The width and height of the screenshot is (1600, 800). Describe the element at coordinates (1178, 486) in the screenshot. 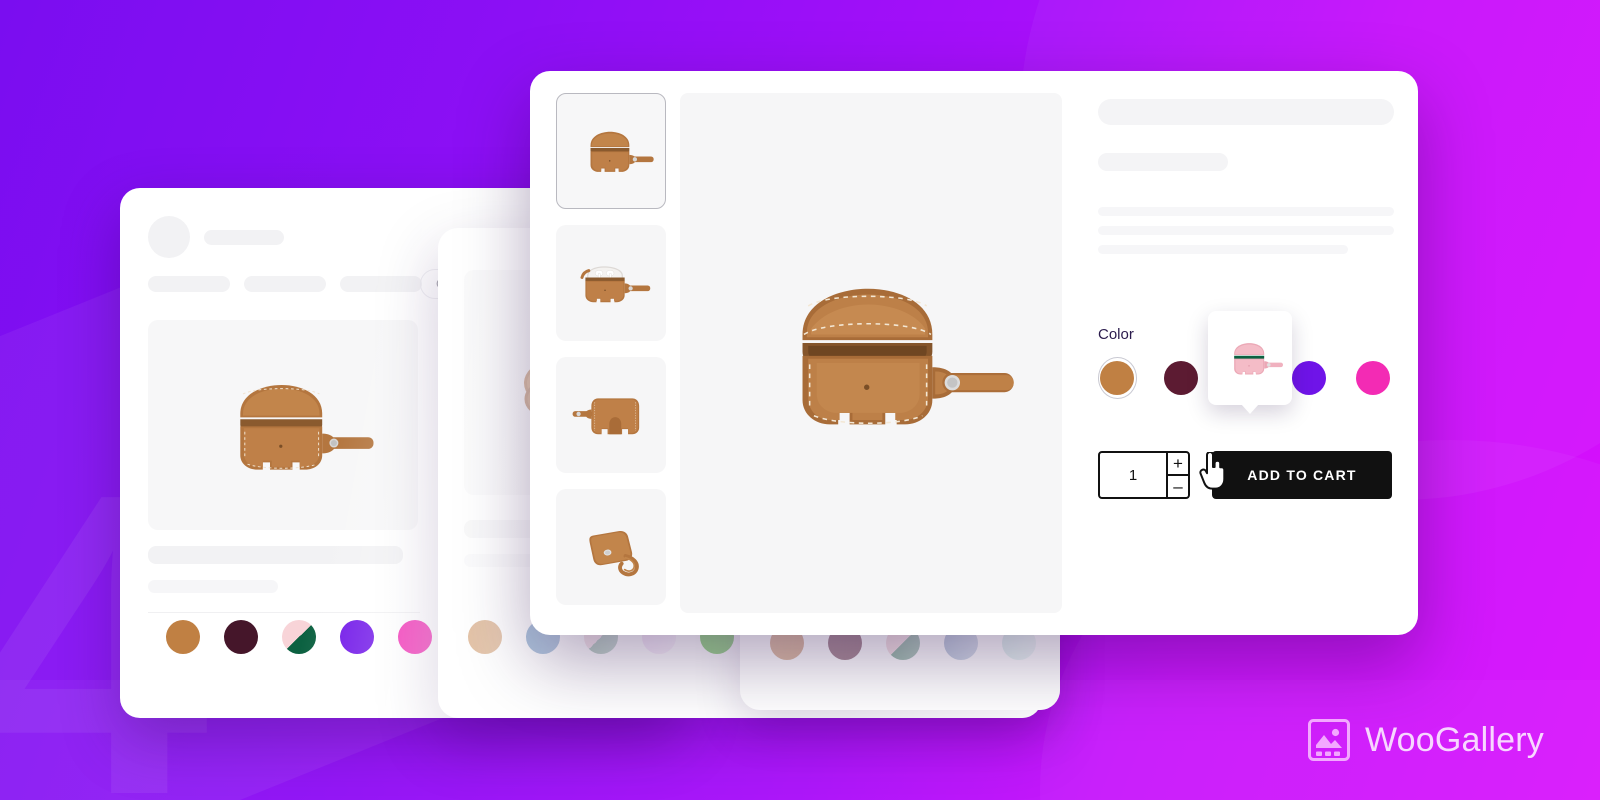

I see `quantity-decrease-button: –` at that location.